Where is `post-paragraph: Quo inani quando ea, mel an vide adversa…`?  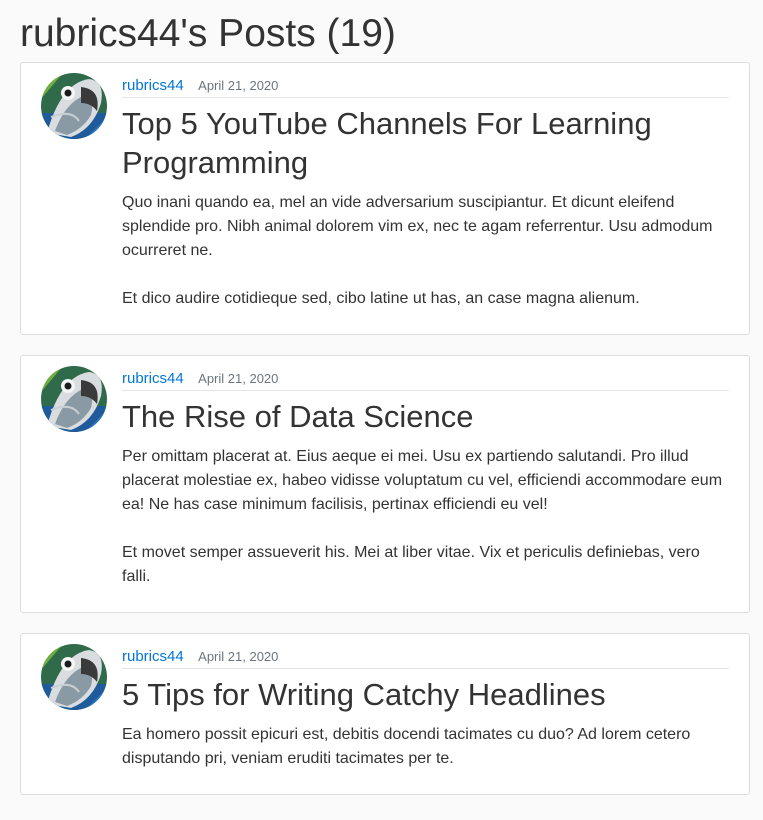
post-paragraph: Quo inani quando ea, mel an vide adversa… is located at coordinates (417, 226).